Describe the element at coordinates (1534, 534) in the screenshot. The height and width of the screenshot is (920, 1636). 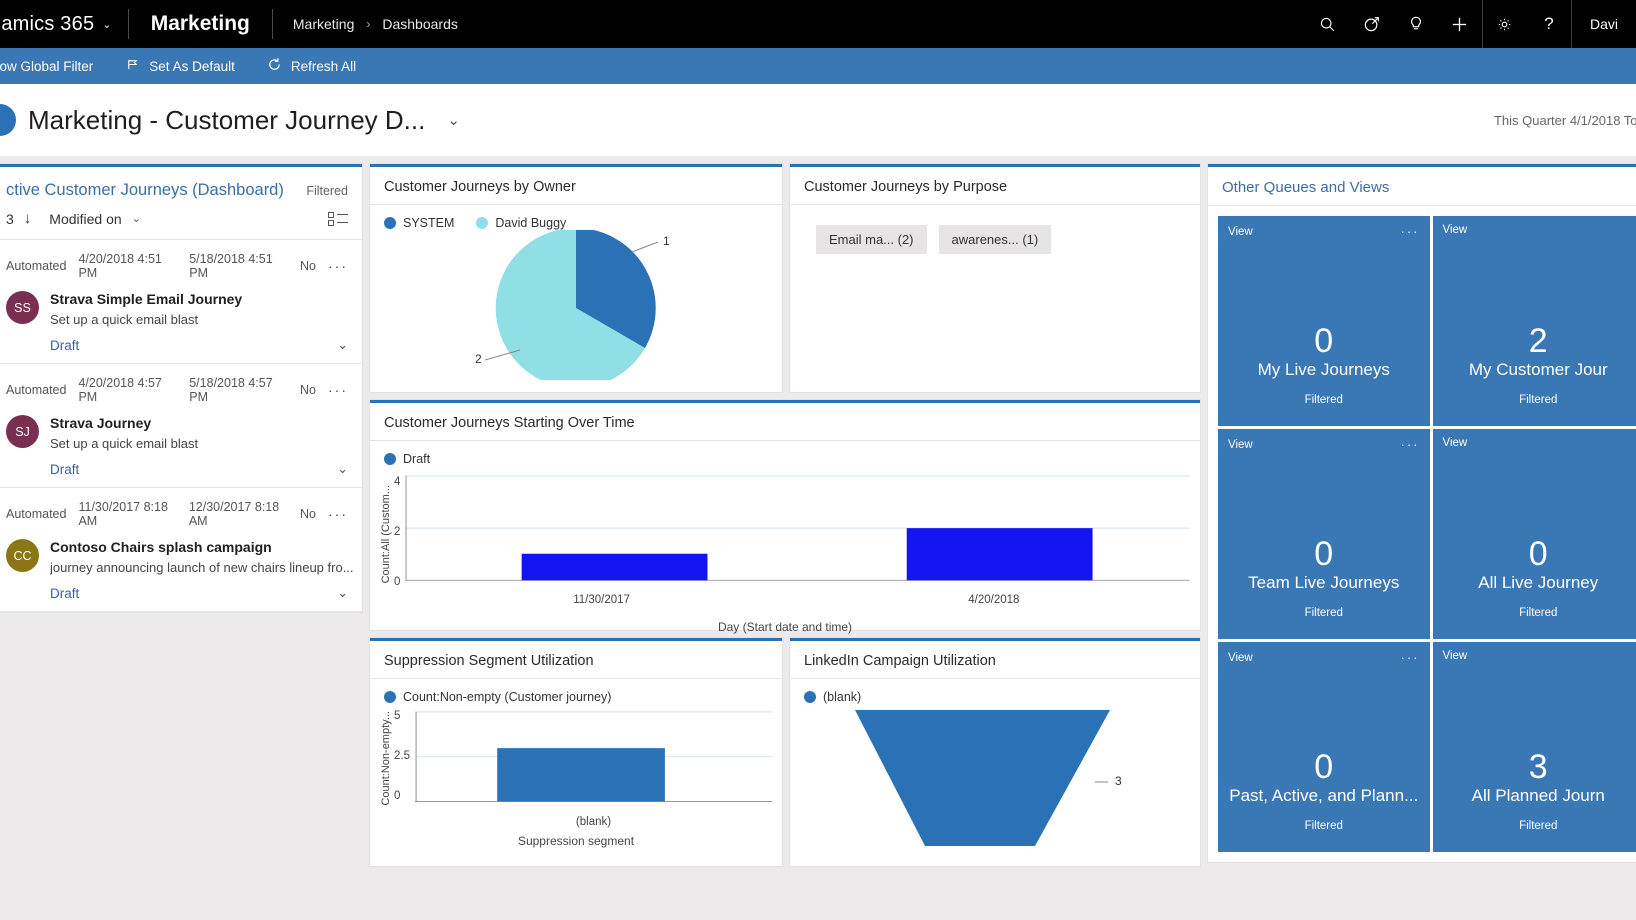
I see `queue-tile: View 0 All Live Journey Filtered` at that location.